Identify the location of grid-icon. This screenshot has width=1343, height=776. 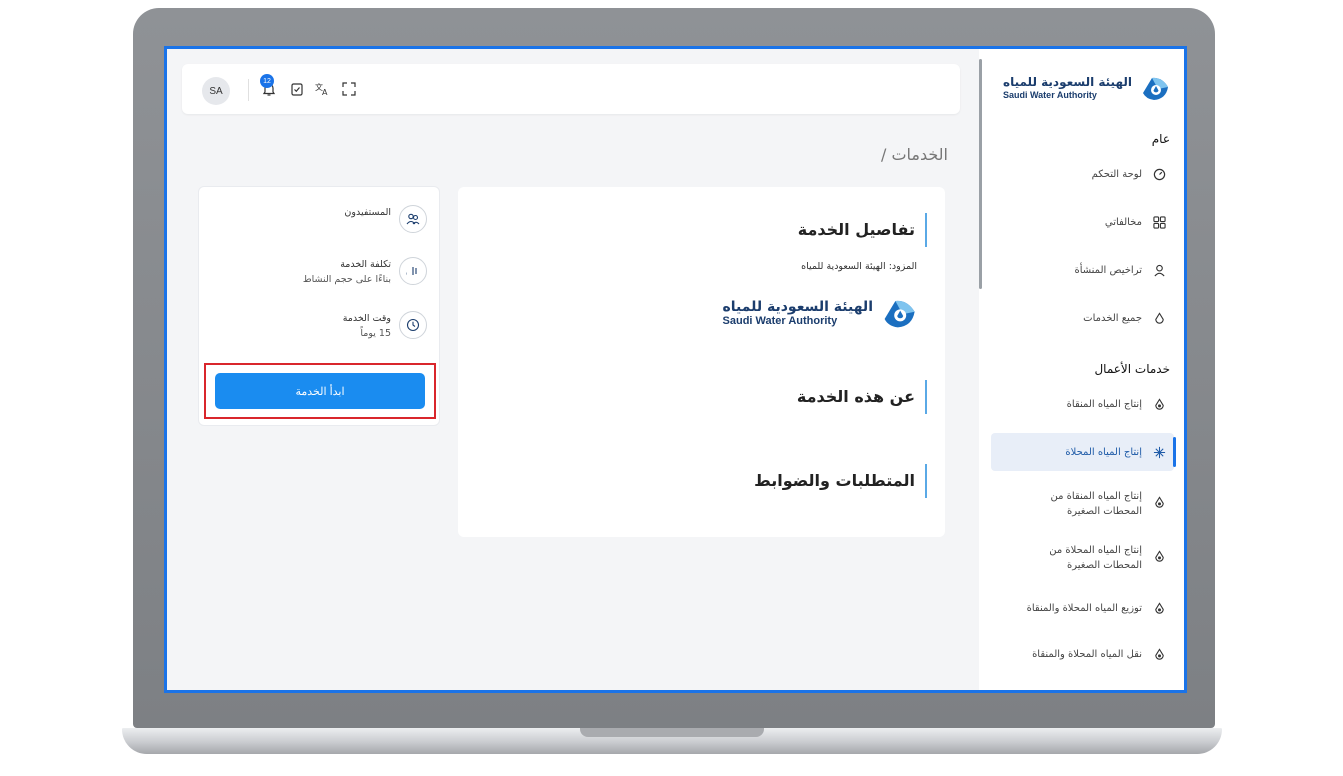
(1159, 222).